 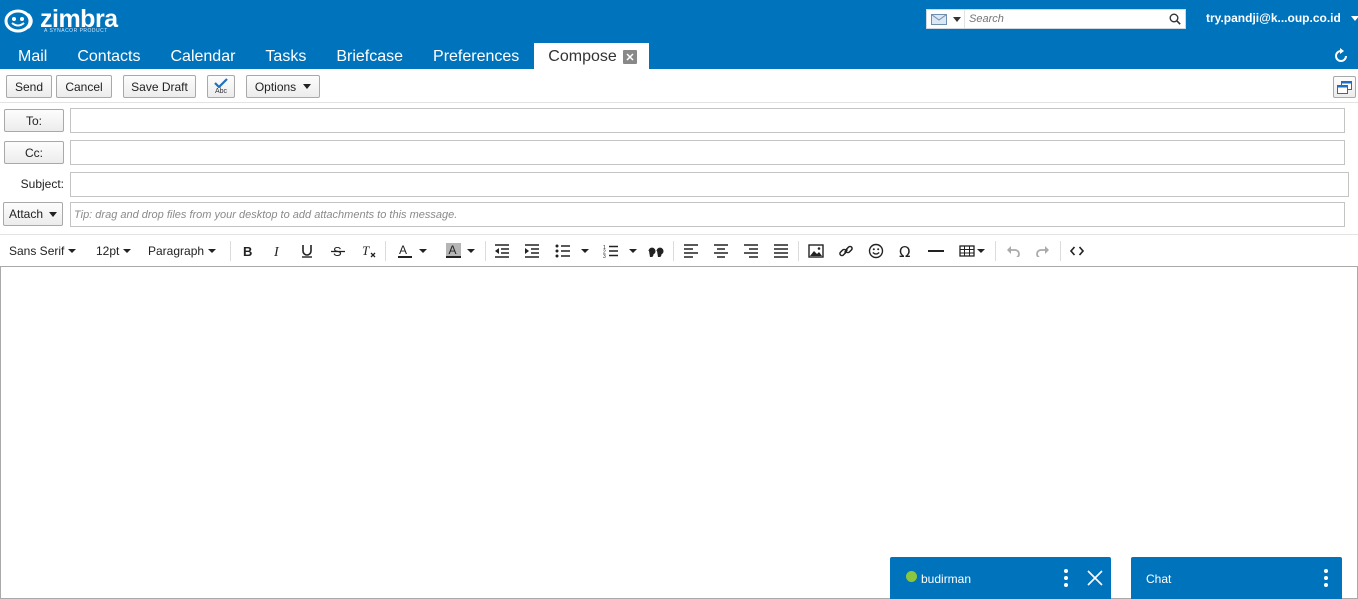 What do you see at coordinates (572, 251) in the screenshot?
I see `bullet-list-button` at bounding box center [572, 251].